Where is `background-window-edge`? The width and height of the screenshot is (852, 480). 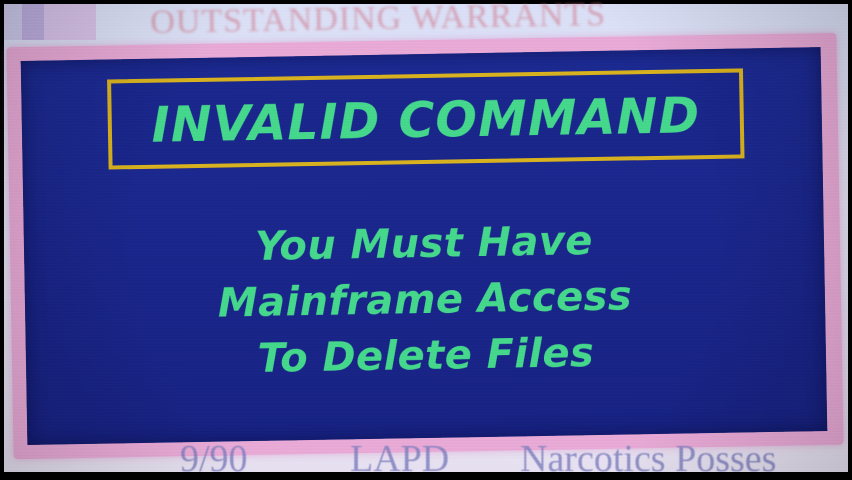 background-window-edge is located at coordinates (50, 22).